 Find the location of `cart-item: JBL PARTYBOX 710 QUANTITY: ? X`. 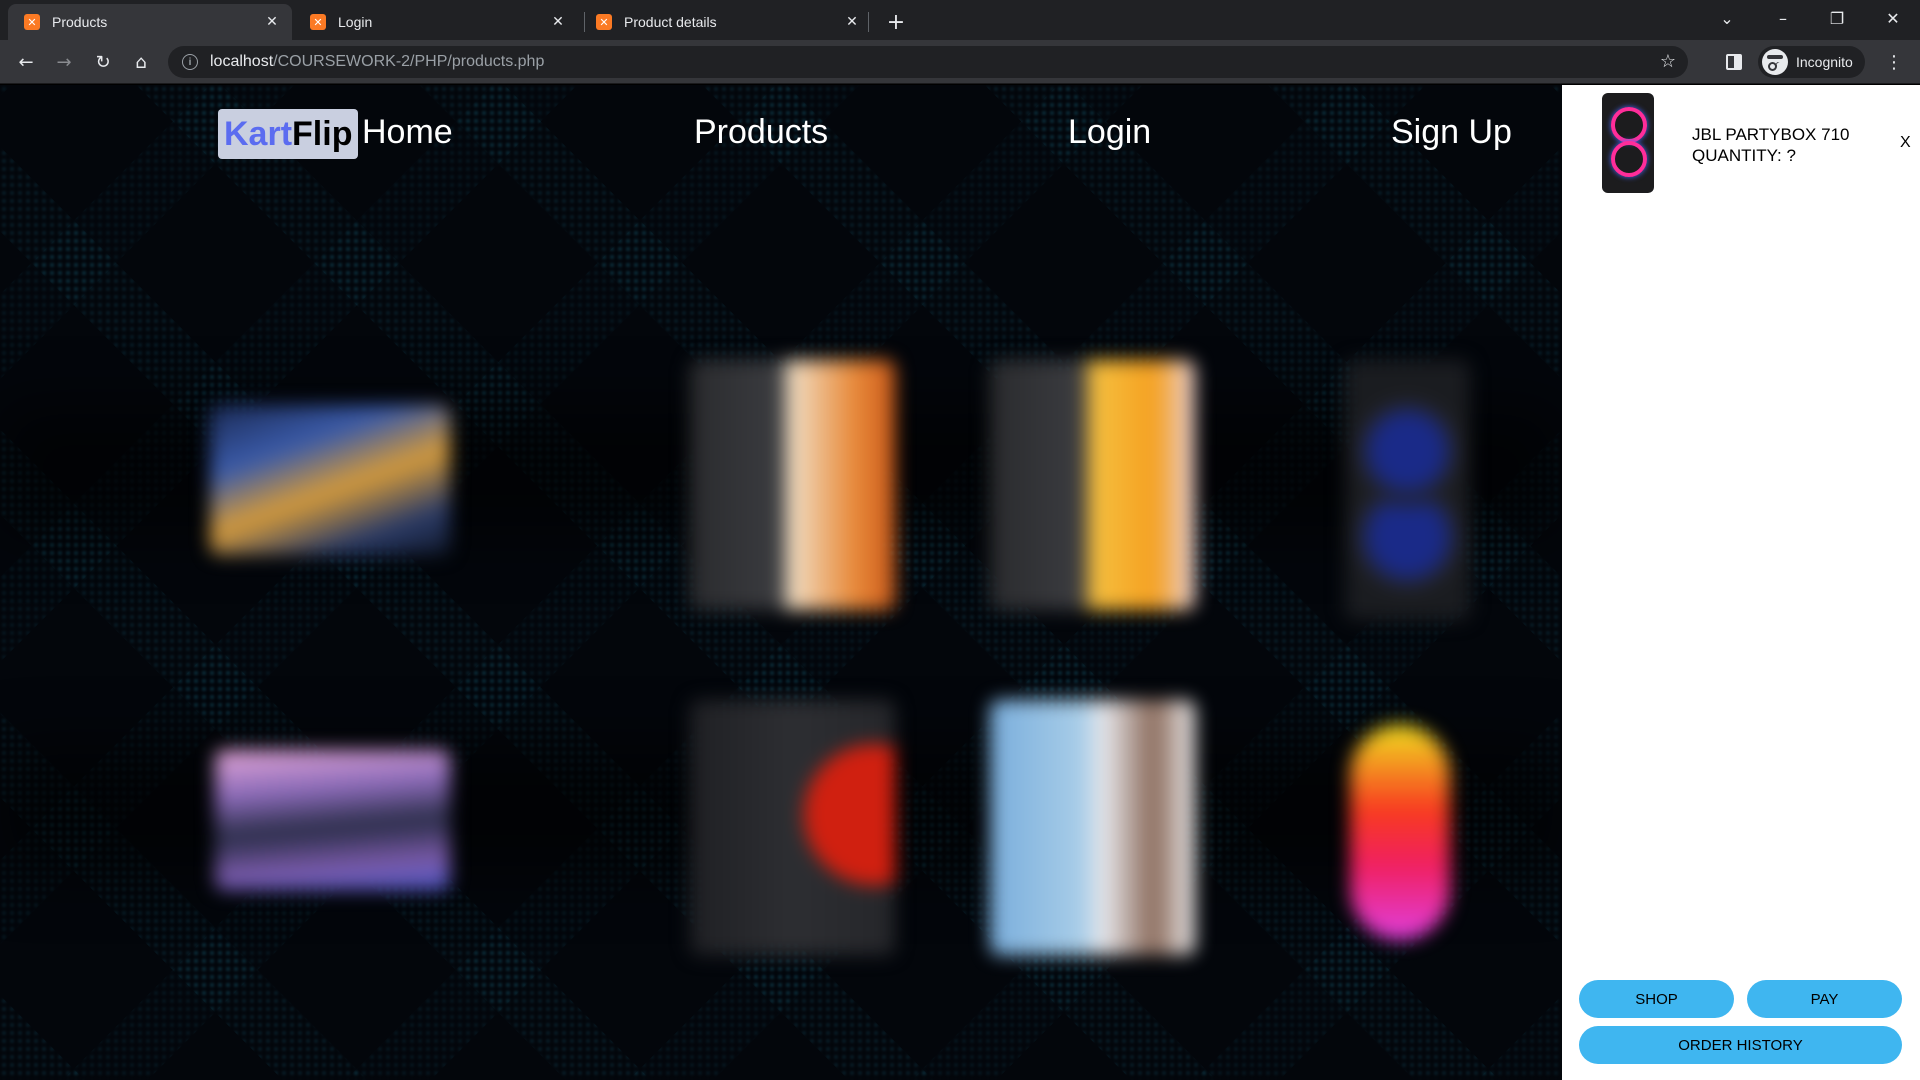

cart-item: JBL PARTYBOX 710 QUANTITY: ? X is located at coordinates (1741, 140).